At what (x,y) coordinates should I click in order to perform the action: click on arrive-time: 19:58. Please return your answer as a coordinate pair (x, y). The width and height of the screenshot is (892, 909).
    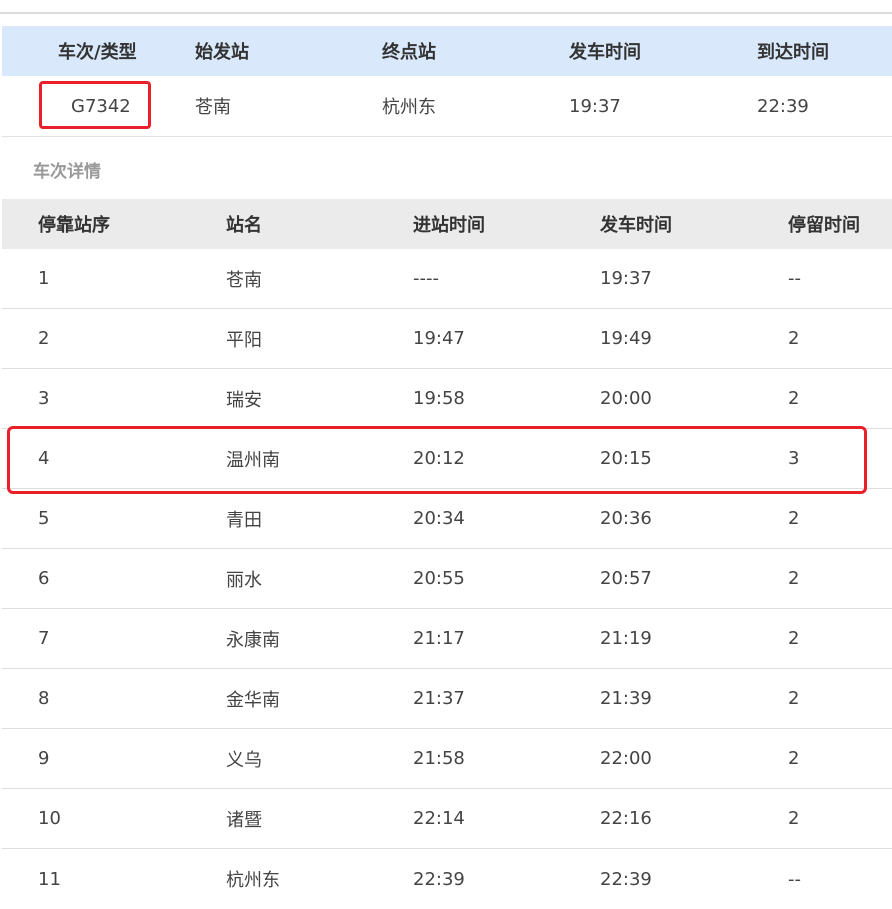
    Looking at the image, I should click on (439, 398).